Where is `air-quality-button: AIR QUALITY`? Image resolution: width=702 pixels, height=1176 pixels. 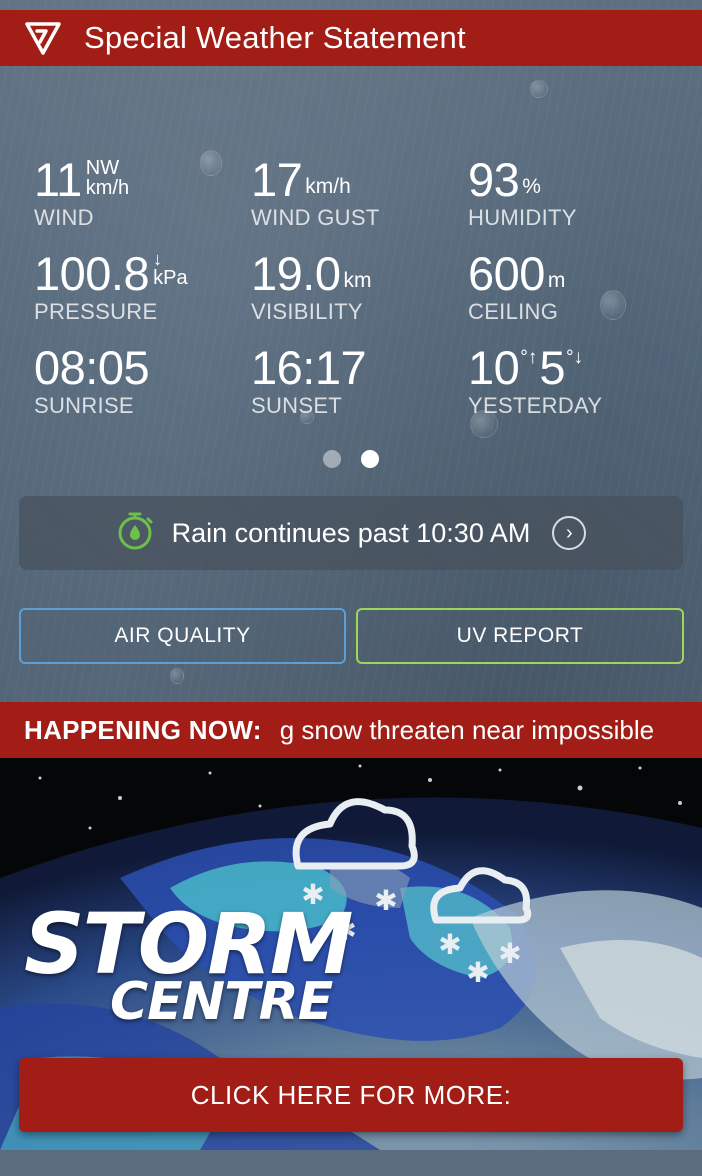
air-quality-button: AIR QUALITY is located at coordinates (182, 636).